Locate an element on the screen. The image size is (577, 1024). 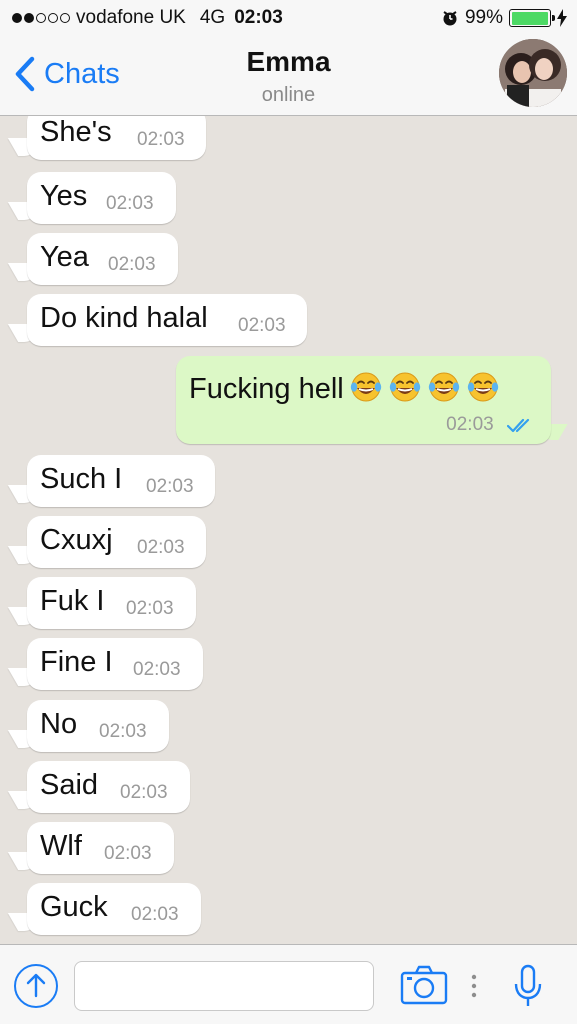
microphone-icon is located at coordinates (528, 985).